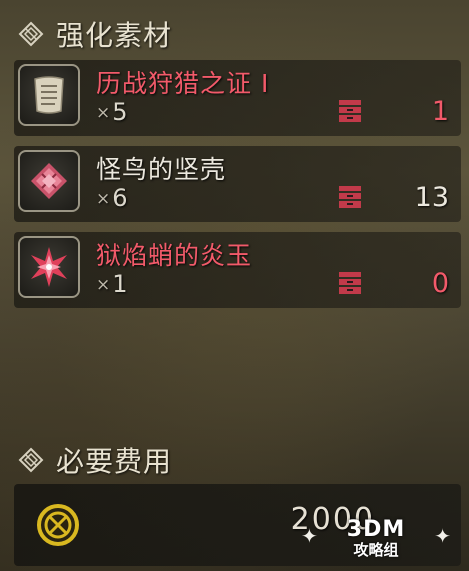 The height and width of the screenshot is (571, 469). What do you see at coordinates (49, 95) in the screenshot?
I see `scroll-icon` at bounding box center [49, 95].